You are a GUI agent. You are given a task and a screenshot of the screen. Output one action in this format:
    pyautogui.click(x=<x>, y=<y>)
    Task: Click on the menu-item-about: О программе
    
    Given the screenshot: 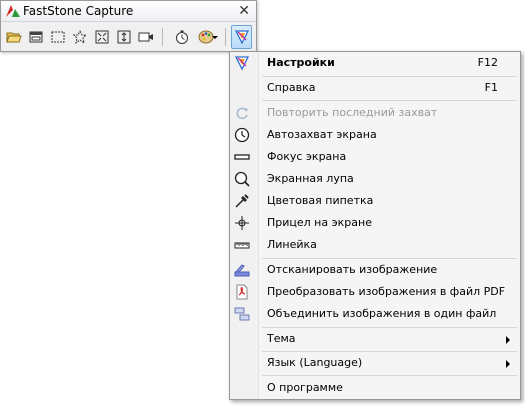 What is the action you would take?
    pyautogui.click(x=375, y=388)
    